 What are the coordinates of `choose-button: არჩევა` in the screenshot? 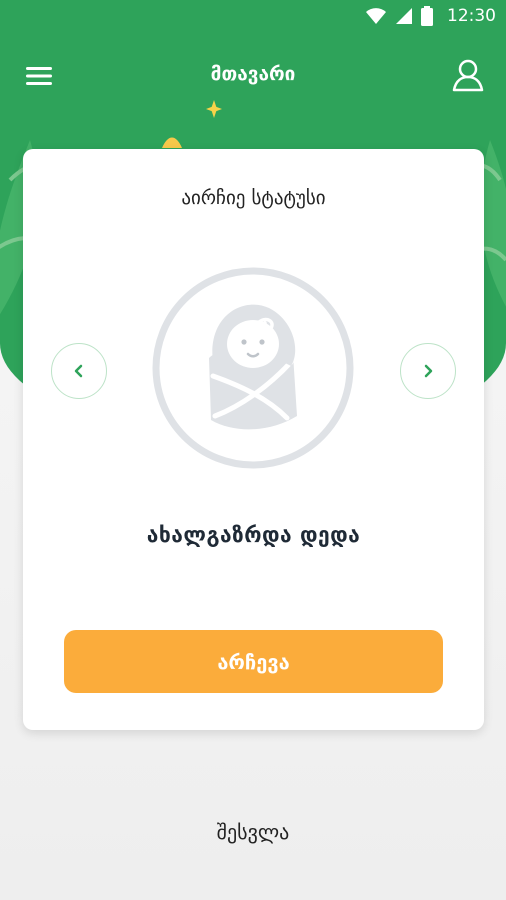 It's located at (253, 661).